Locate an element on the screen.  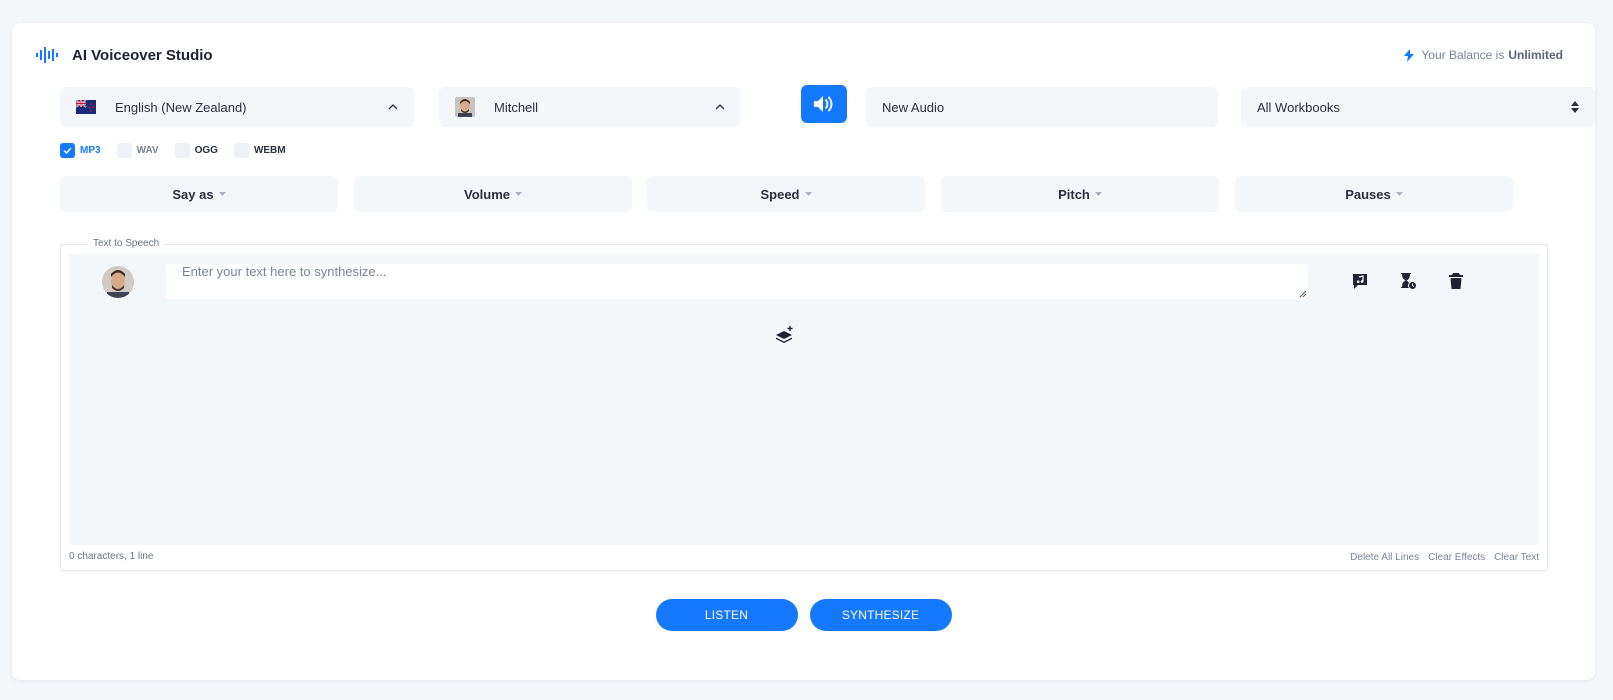
balance-prefix: Your Balance is is located at coordinates (1463, 55).